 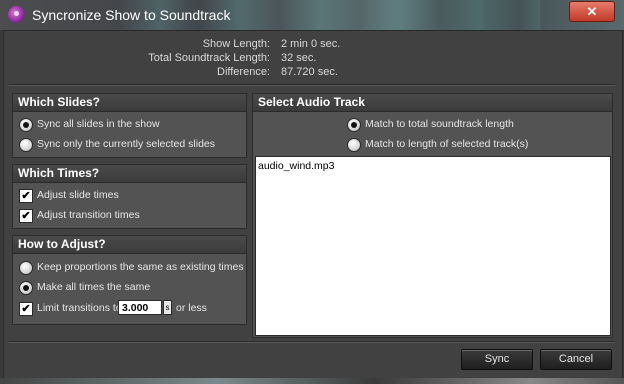 What do you see at coordinates (592, 11) in the screenshot?
I see `close-button: ✕` at bounding box center [592, 11].